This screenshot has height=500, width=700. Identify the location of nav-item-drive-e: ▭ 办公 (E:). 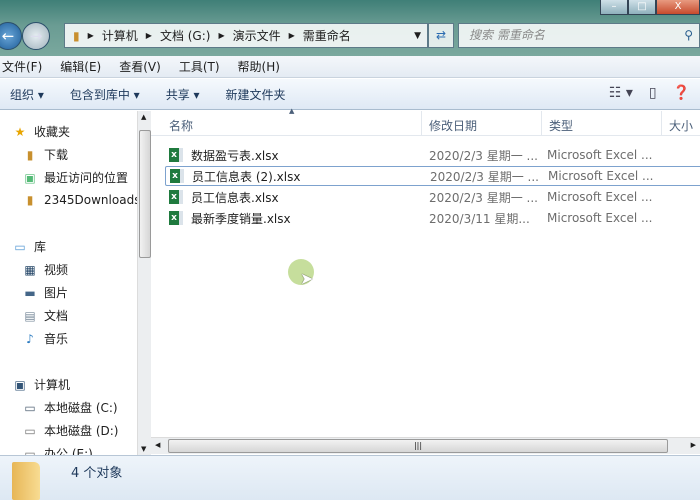
(57, 450).